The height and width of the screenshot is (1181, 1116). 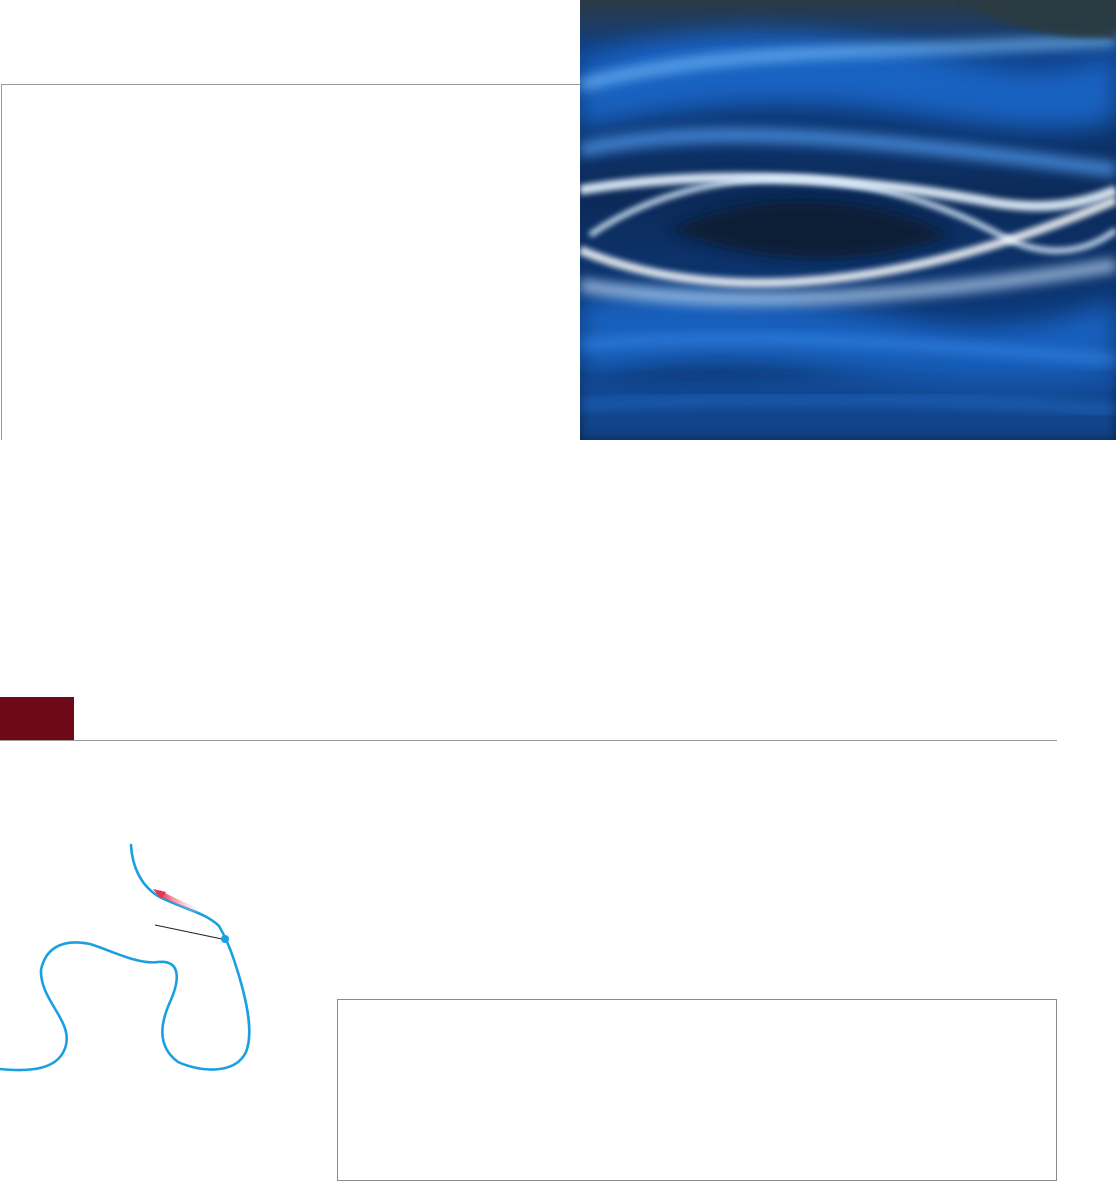 What do you see at coordinates (225, 939) in the screenshot?
I see `point-marker-icon` at bounding box center [225, 939].